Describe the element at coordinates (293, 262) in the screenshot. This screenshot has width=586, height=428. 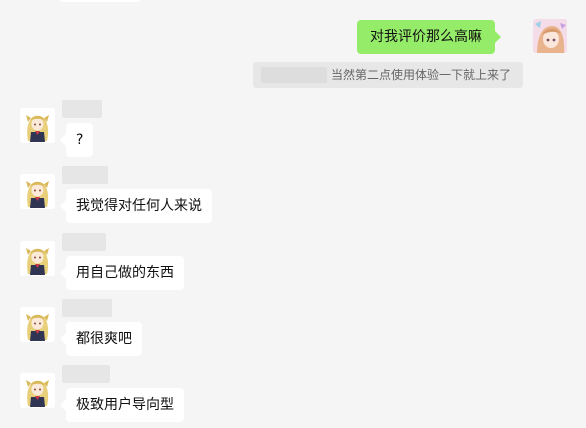
I see `received-message-row: 用自己做的东西` at that location.